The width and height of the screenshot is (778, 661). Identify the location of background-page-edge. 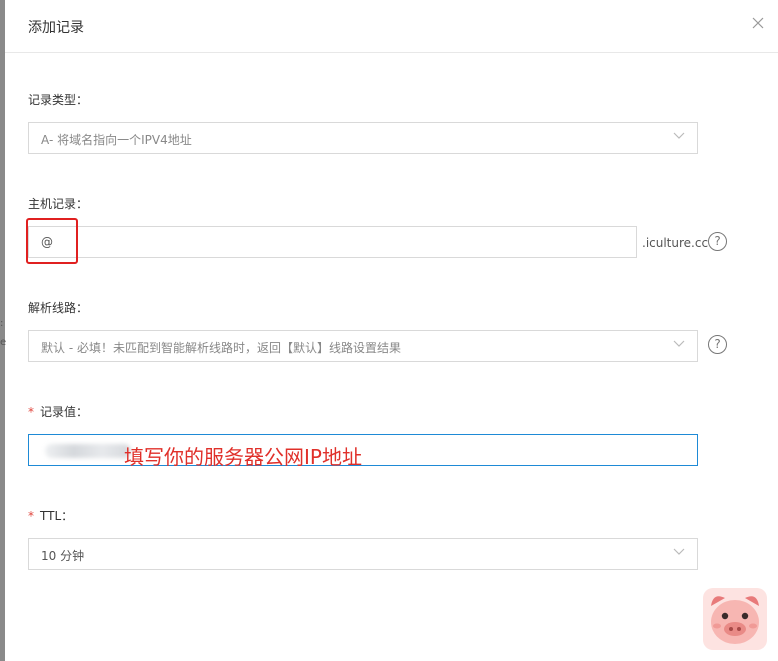
(2, 330).